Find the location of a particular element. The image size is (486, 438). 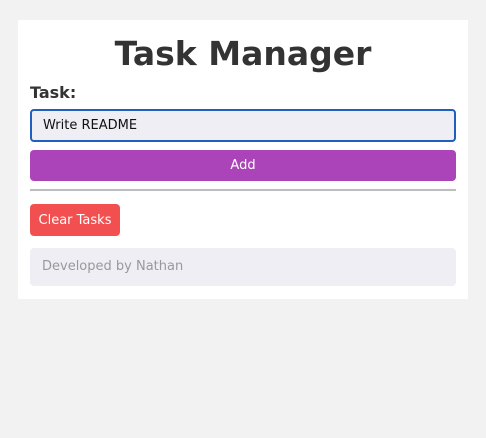

page-title: Task Manager is located at coordinates (243, 53).